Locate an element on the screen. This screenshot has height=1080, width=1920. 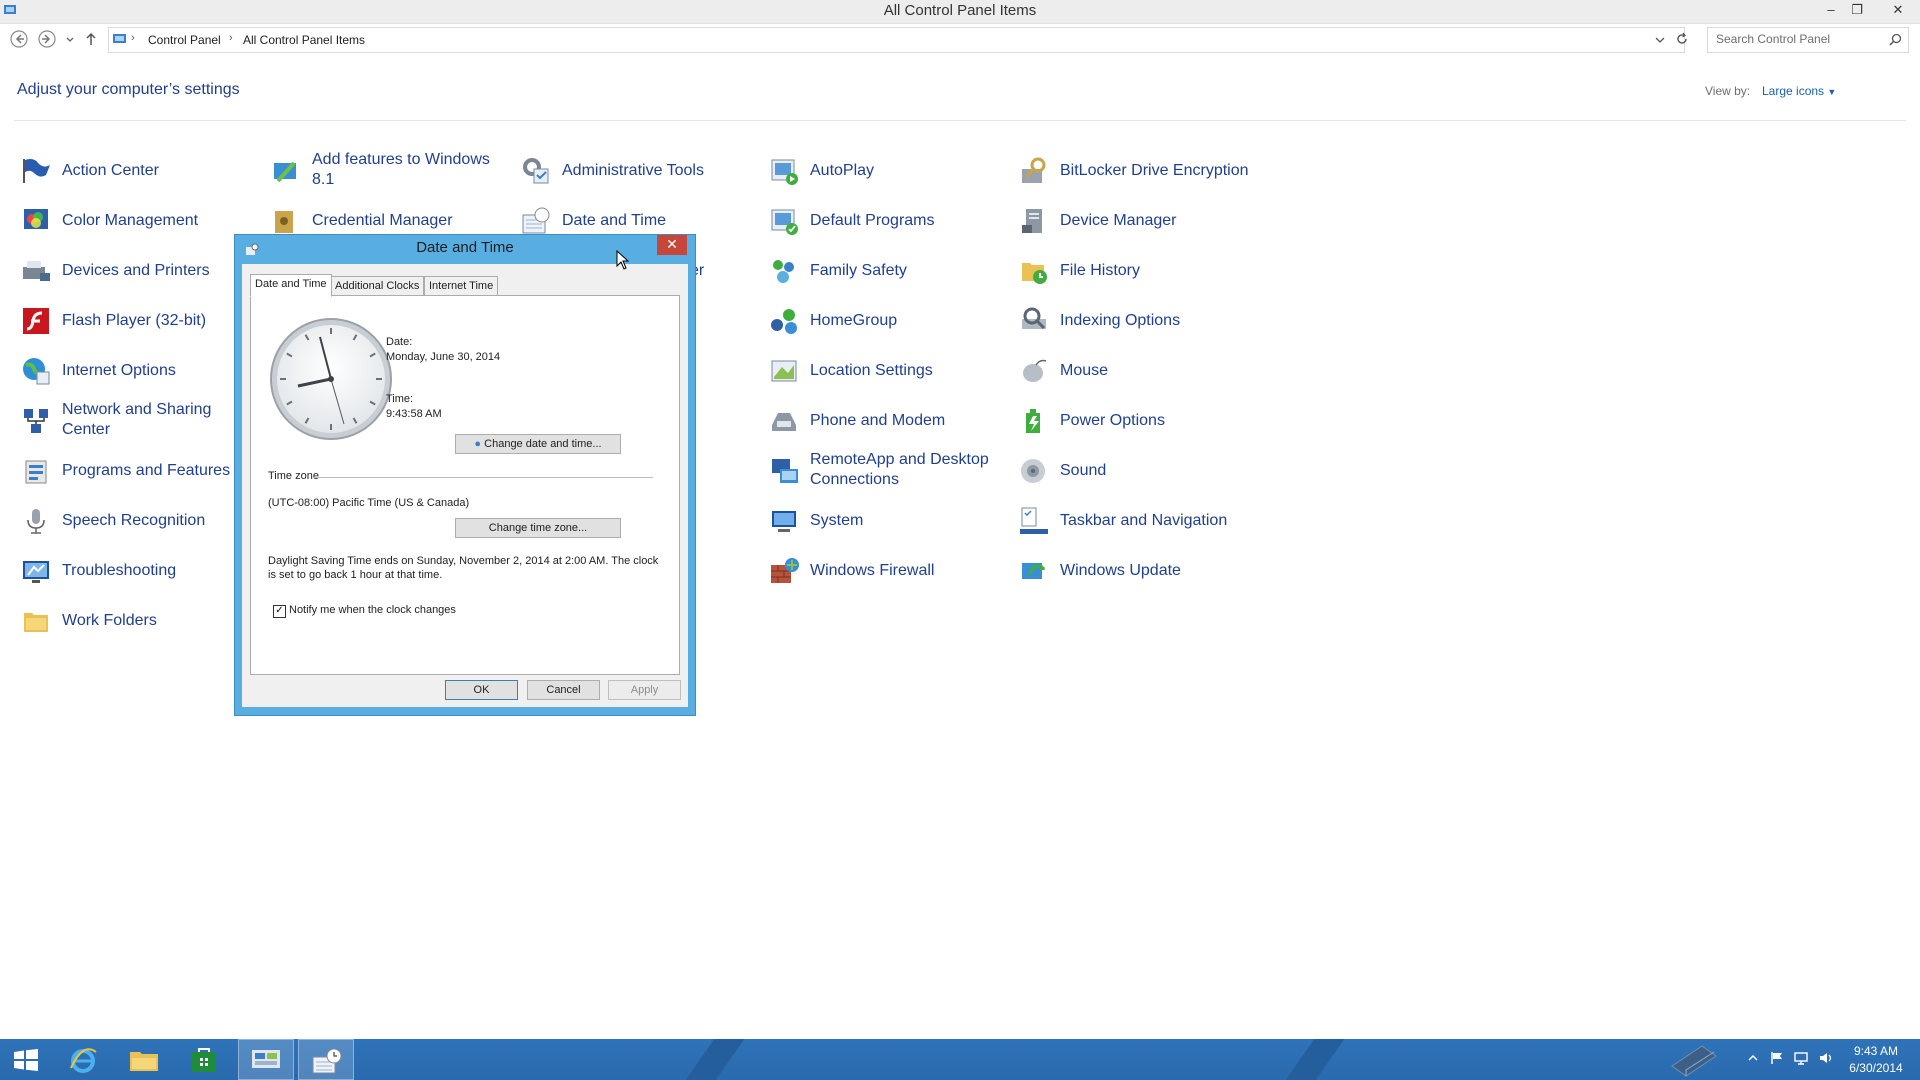
item-mouse: Mouse is located at coordinates (1148, 370).